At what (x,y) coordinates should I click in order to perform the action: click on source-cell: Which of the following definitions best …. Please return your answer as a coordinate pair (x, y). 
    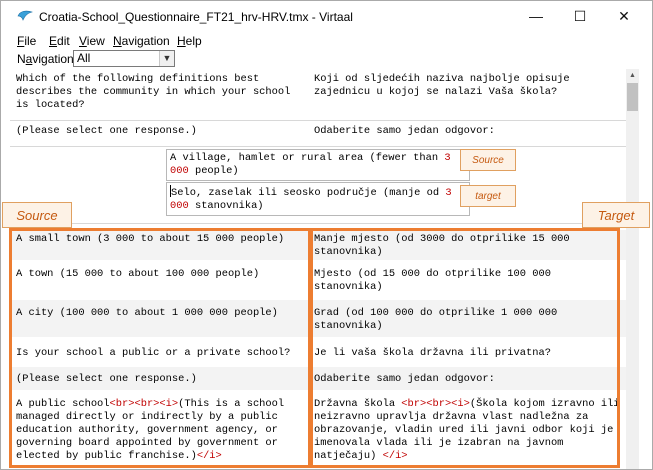
    Looking at the image, I should click on (153, 92).